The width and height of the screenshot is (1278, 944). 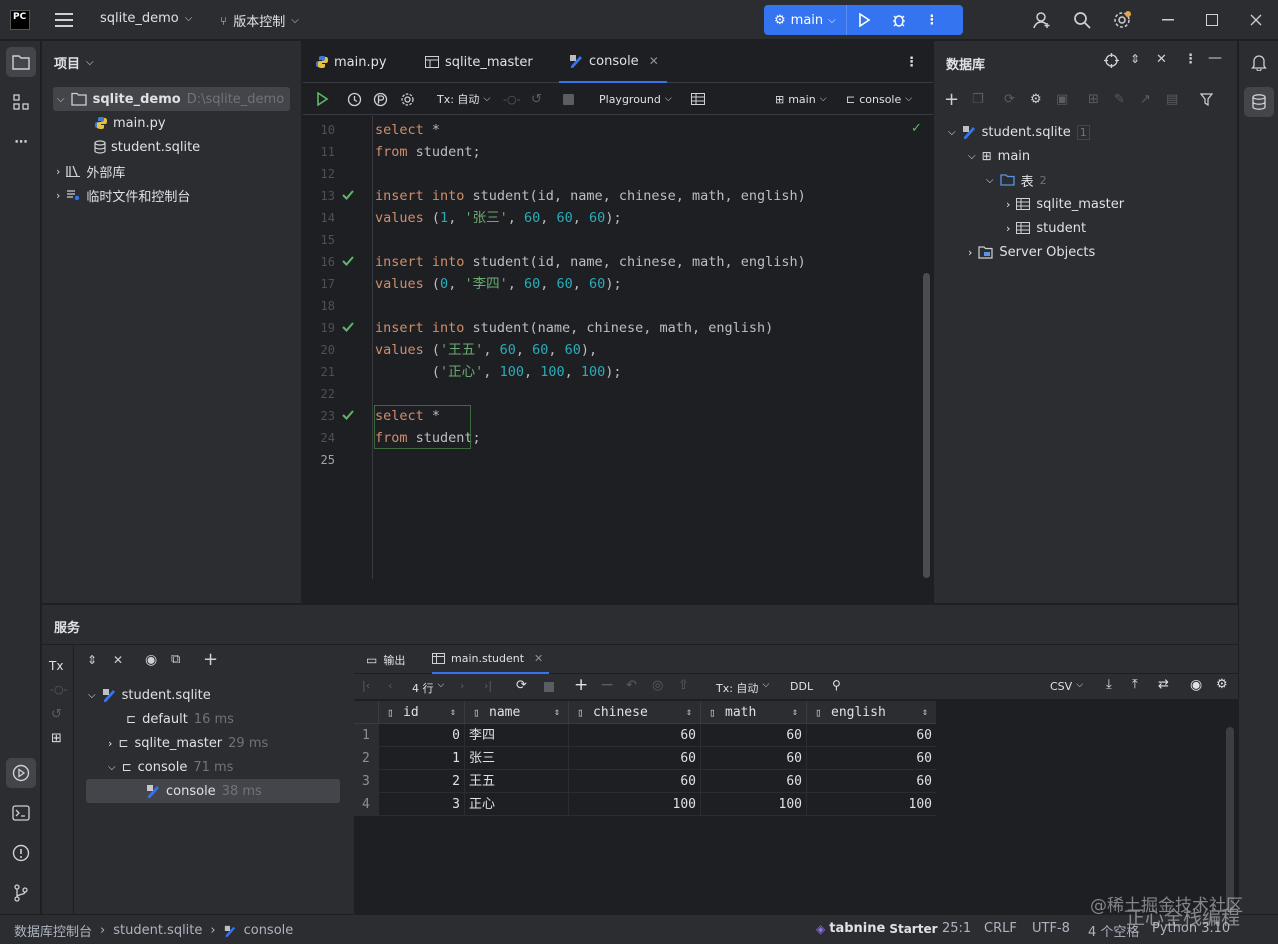 What do you see at coordinates (926, 425) in the screenshot?
I see `editor-scrollbar` at bounding box center [926, 425].